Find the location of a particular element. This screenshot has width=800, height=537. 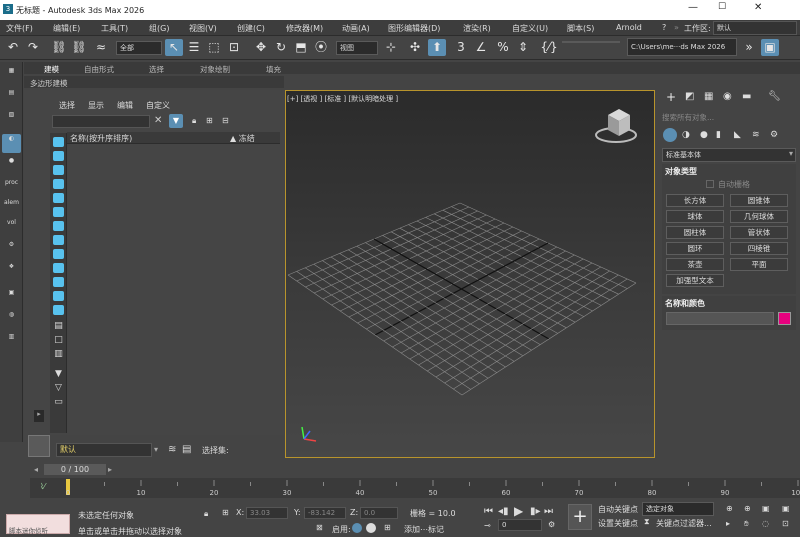

move-icon: ✥ is located at coordinates (261, 47).